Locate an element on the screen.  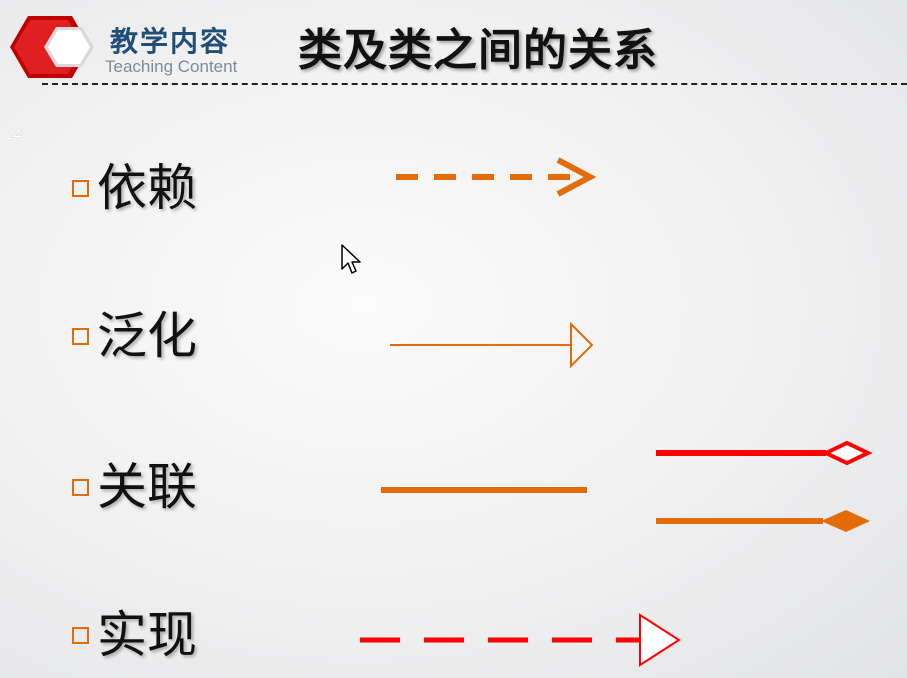
composition-arrow-icon is located at coordinates (763, 521).